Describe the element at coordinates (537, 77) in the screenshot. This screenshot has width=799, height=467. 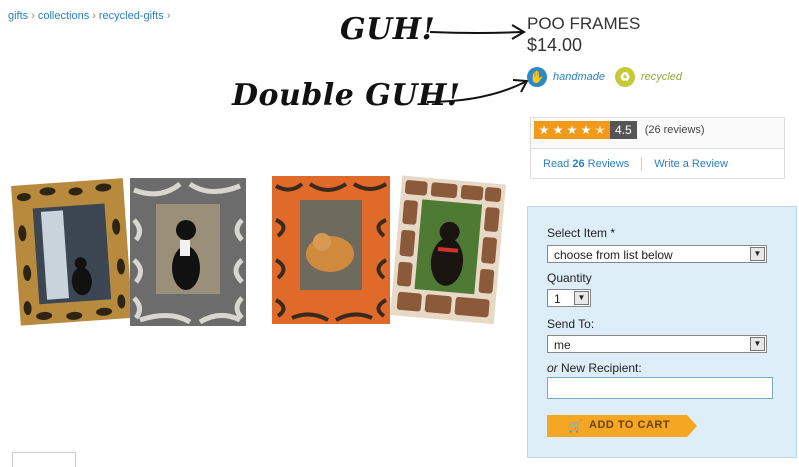
I see `hand-icon: ✋` at that location.